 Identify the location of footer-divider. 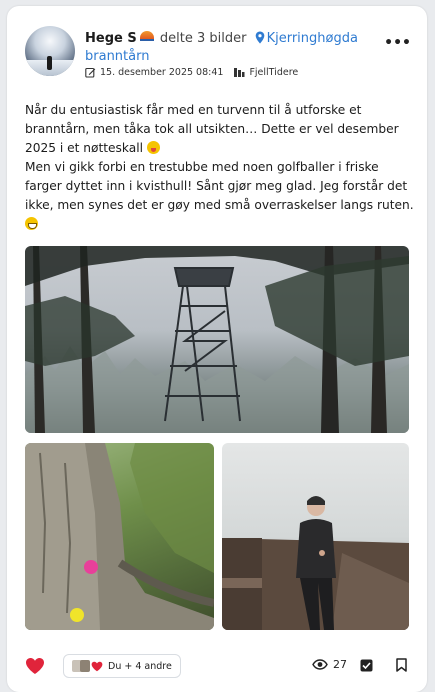
(217, 646).